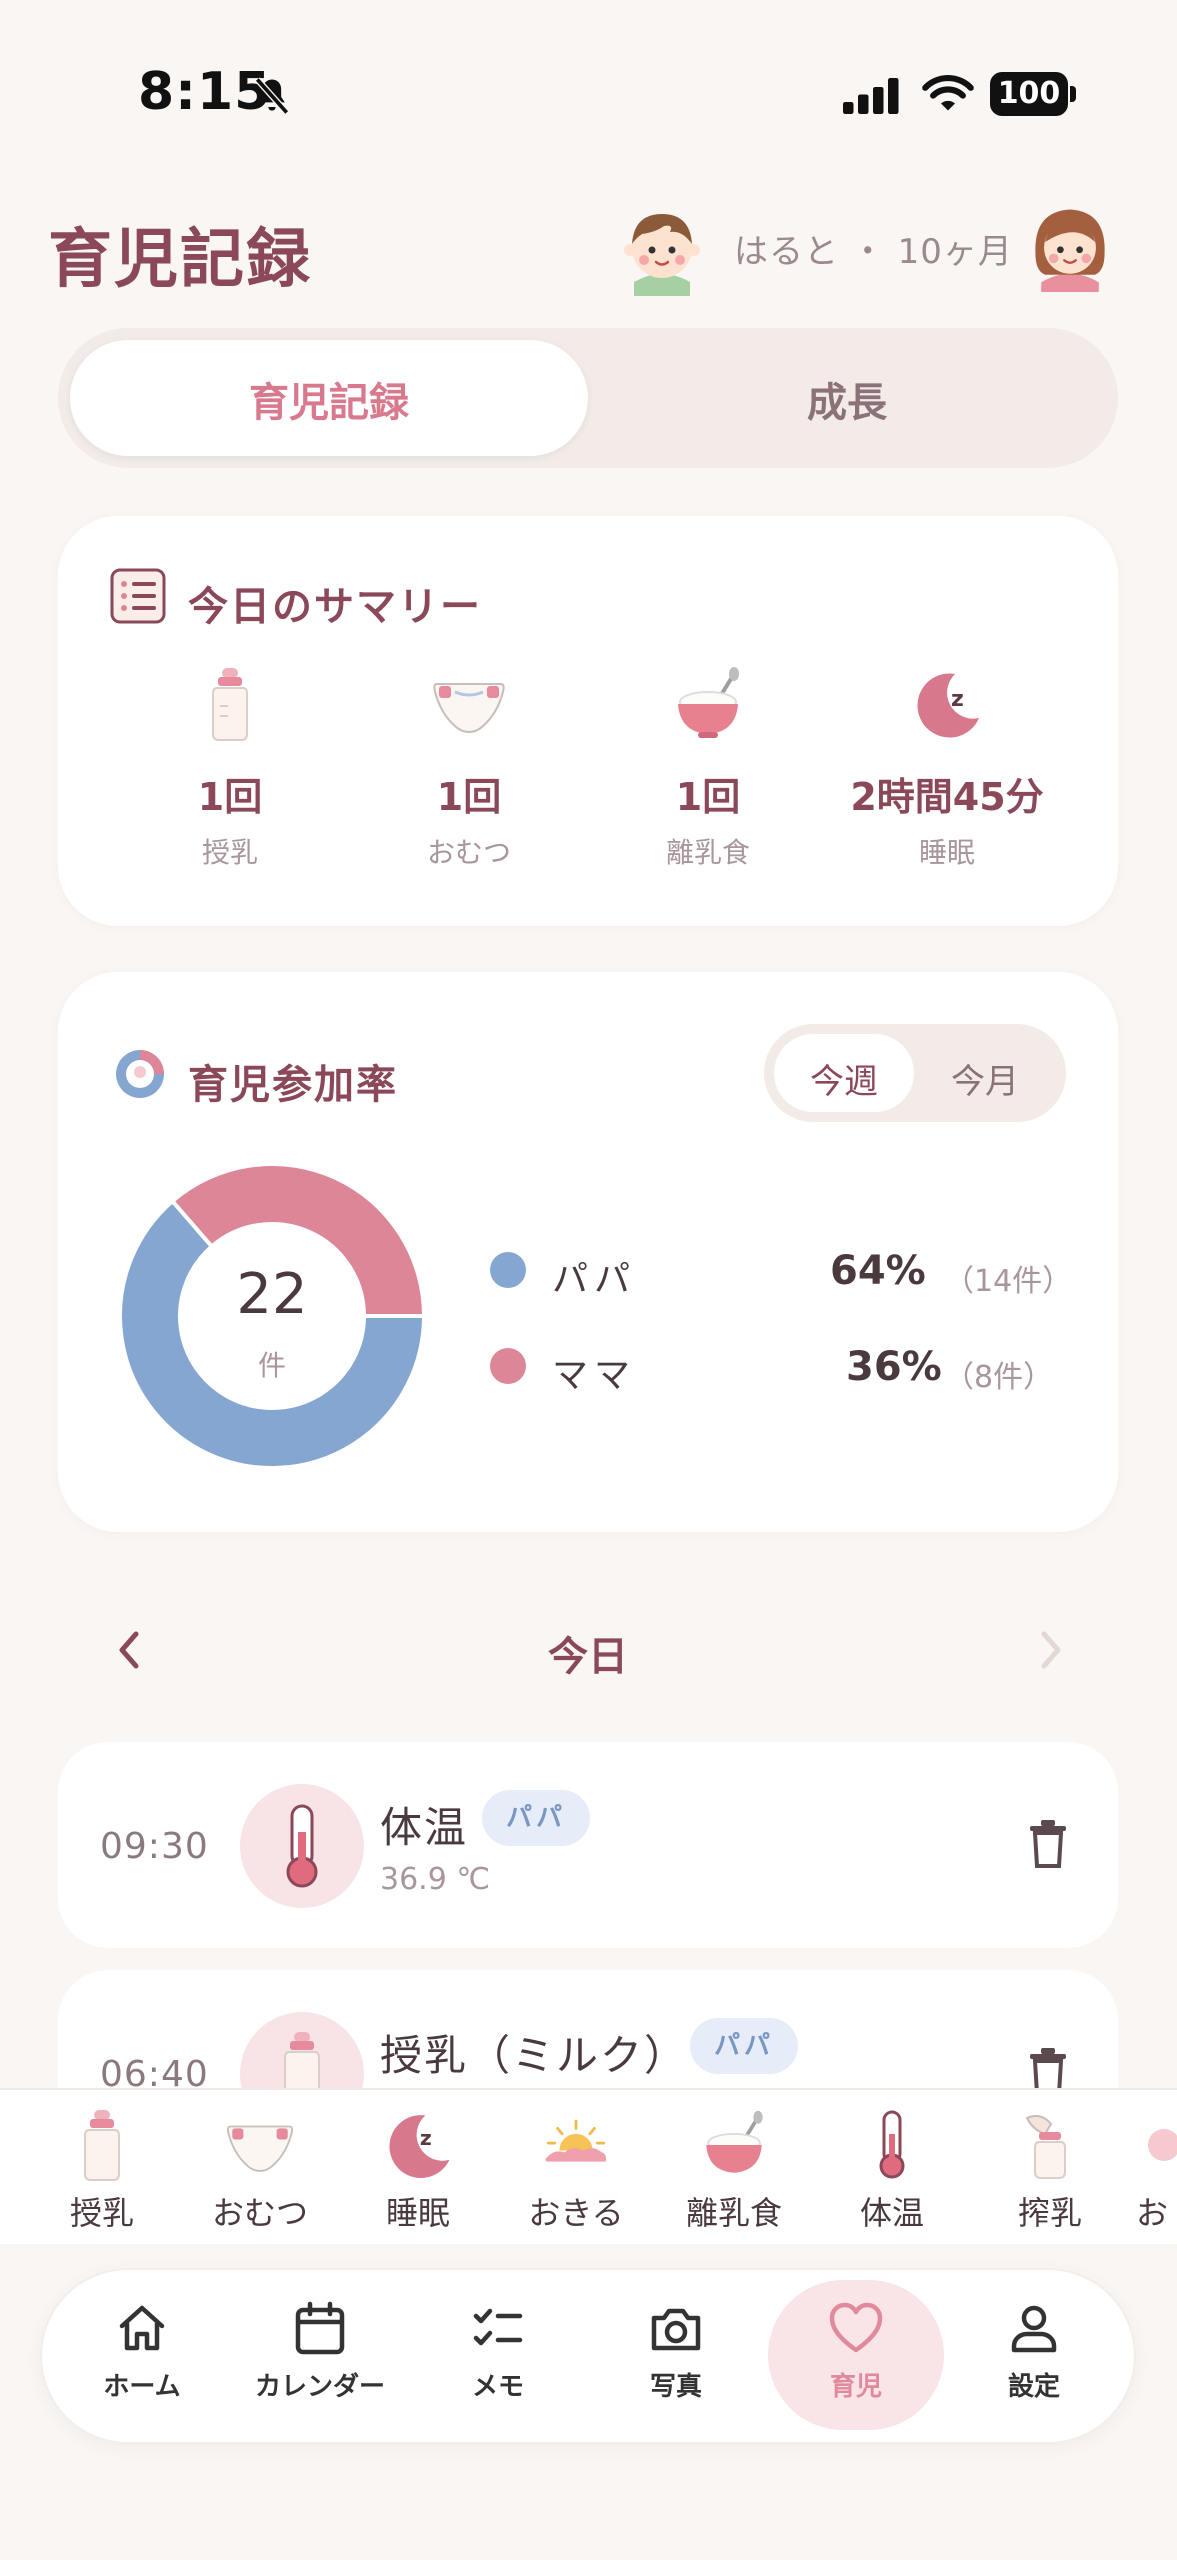  Describe the element at coordinates (1008, 1281) in the screenshot. I see `legend-count-papa: （14件）` at that location.